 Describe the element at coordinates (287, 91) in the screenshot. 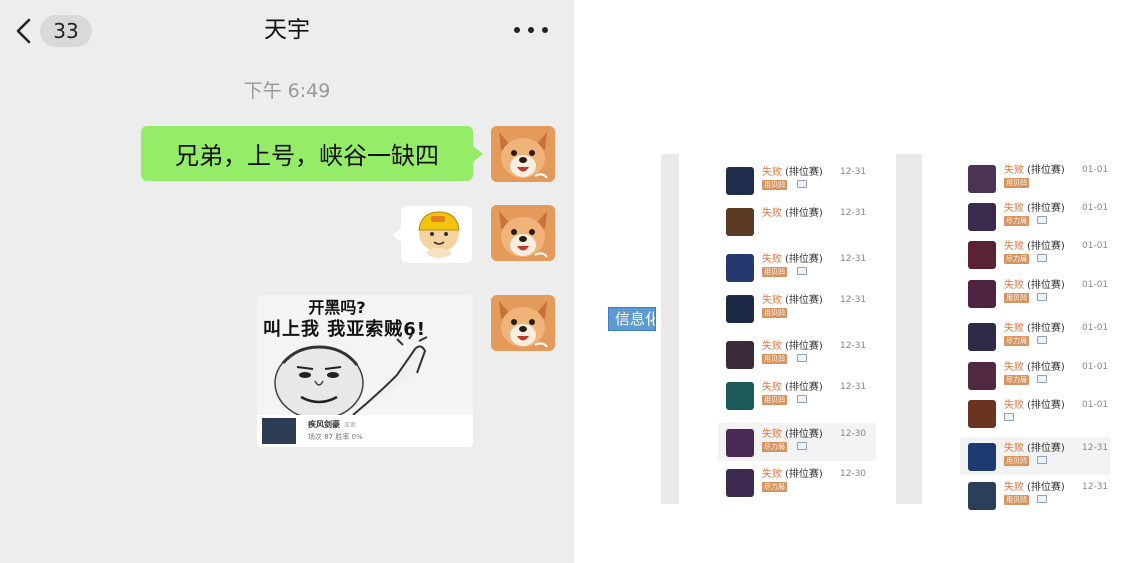

I see `message-timestamp: 下午 6:49` at that location.